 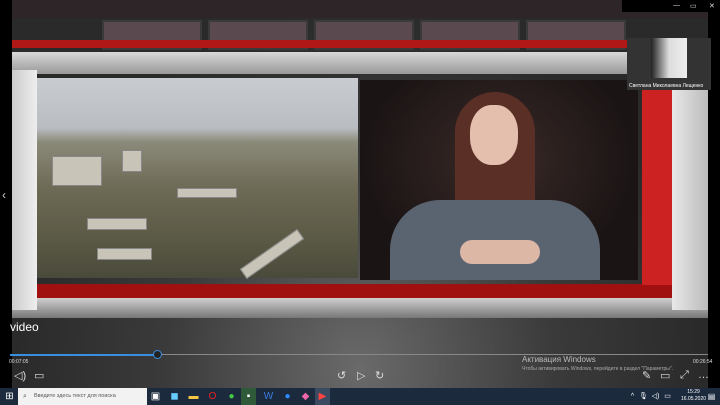 I want to click on elapsed-time: 00:07:05, so click(x=19, y=362).